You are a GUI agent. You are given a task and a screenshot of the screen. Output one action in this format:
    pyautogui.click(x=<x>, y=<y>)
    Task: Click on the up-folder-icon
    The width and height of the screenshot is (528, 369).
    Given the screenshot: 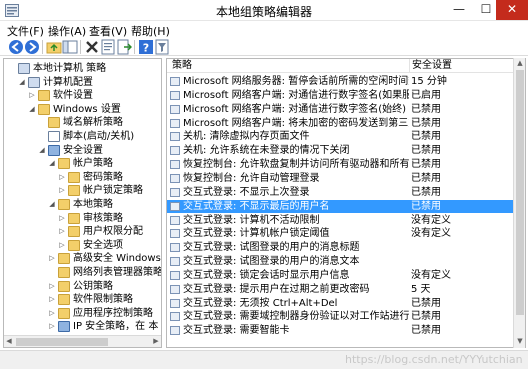 What is the action you would take?
    pyautogui.click(x=54, y=47)
    